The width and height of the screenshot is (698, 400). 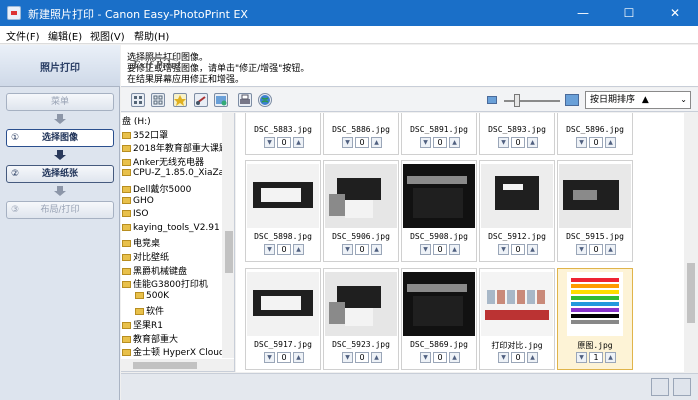 What do you see at coordinates (221, 100) in the screenshot?
I see `image-info-icon` at bounding box center [221, 100].